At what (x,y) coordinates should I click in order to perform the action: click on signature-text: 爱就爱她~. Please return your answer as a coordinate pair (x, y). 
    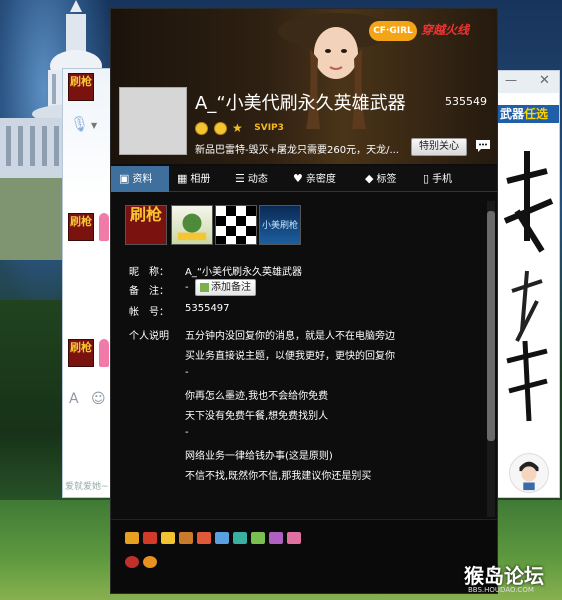
    Looking at the image, I should click on (87, 487).